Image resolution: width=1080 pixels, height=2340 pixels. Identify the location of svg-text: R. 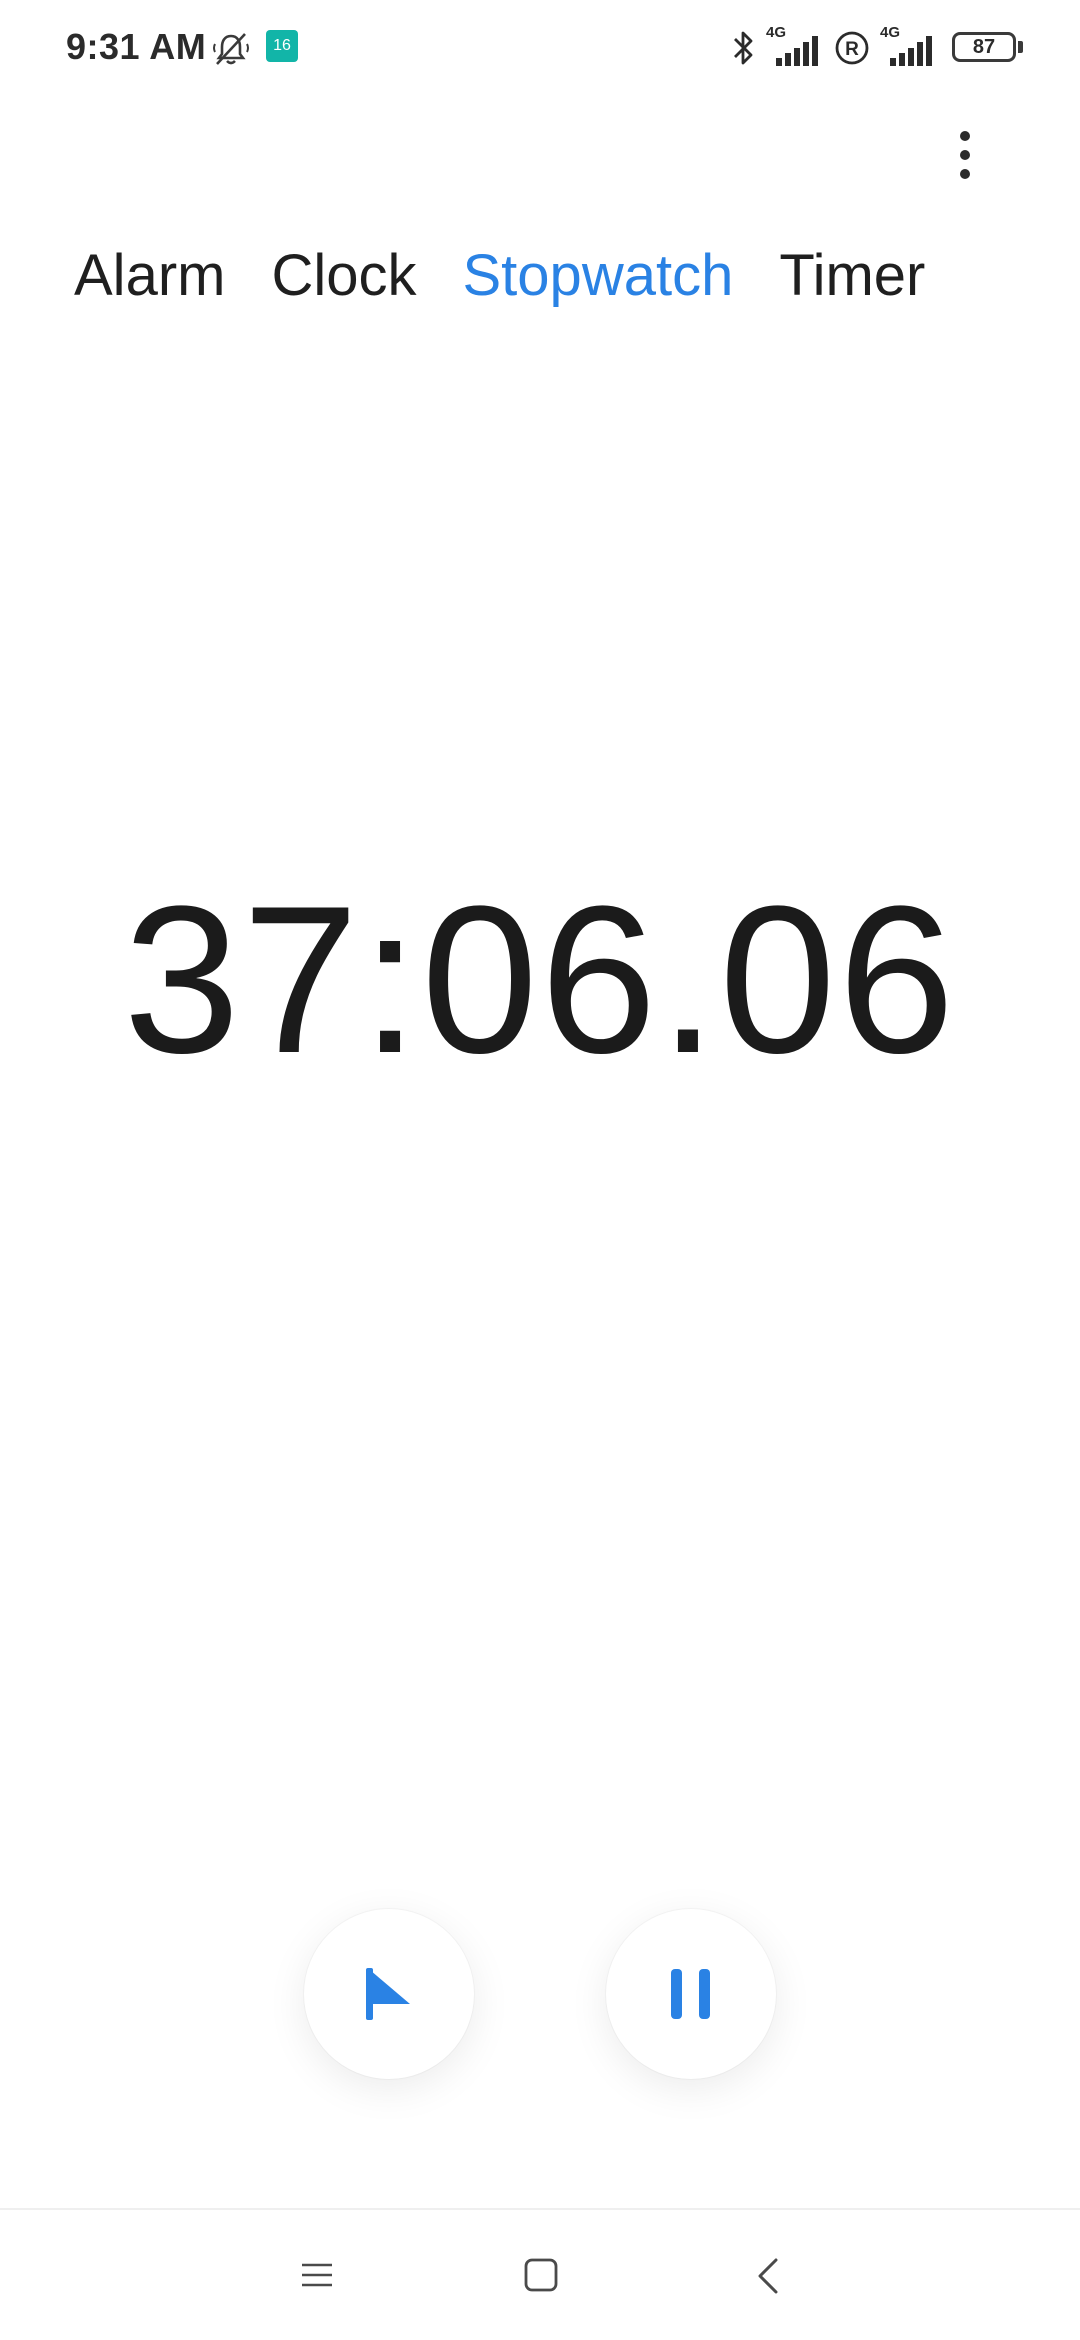
(852, 49).